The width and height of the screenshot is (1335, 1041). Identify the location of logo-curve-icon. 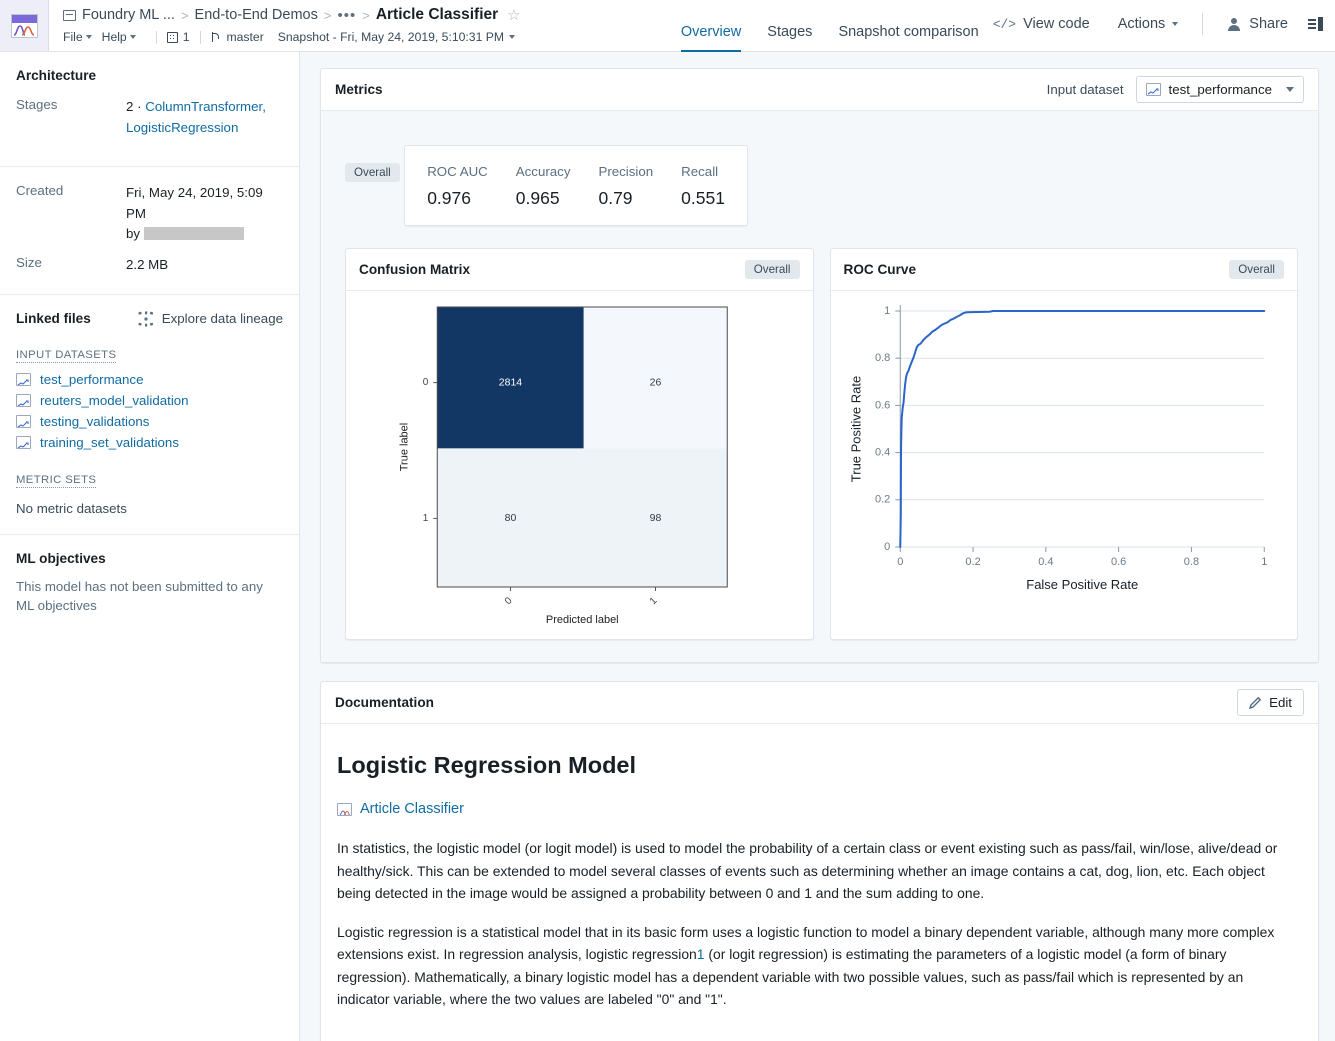
(23, 30).